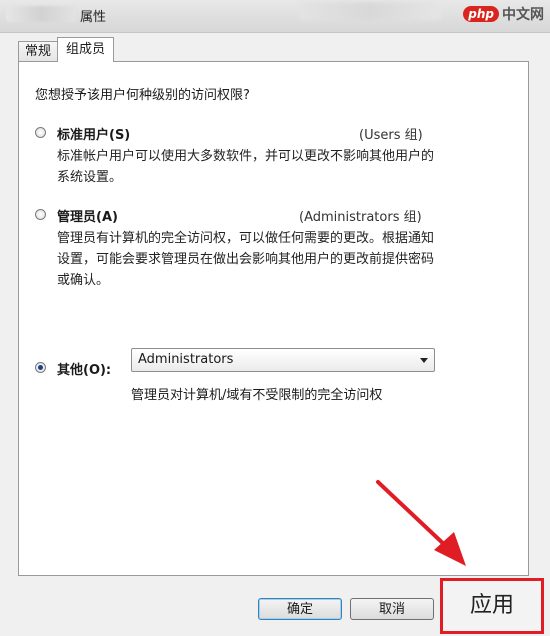  Describe the element at coordinates (523, 15) in the screenshot. I see `watermark-text: 中文网` at that location.